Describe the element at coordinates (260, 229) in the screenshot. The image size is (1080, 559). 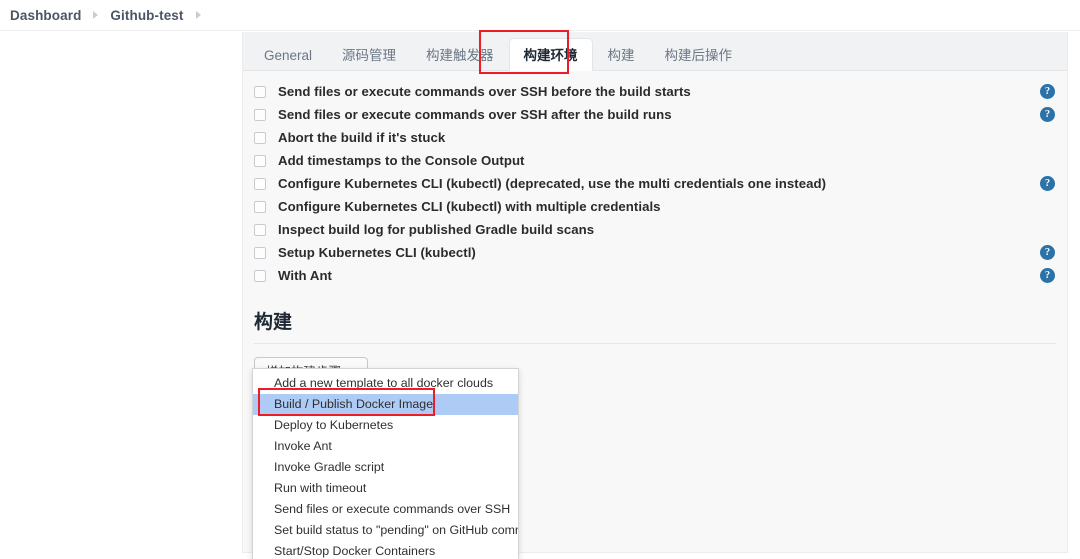
I see `checkbox-inspect-gradle-scans` at that location.